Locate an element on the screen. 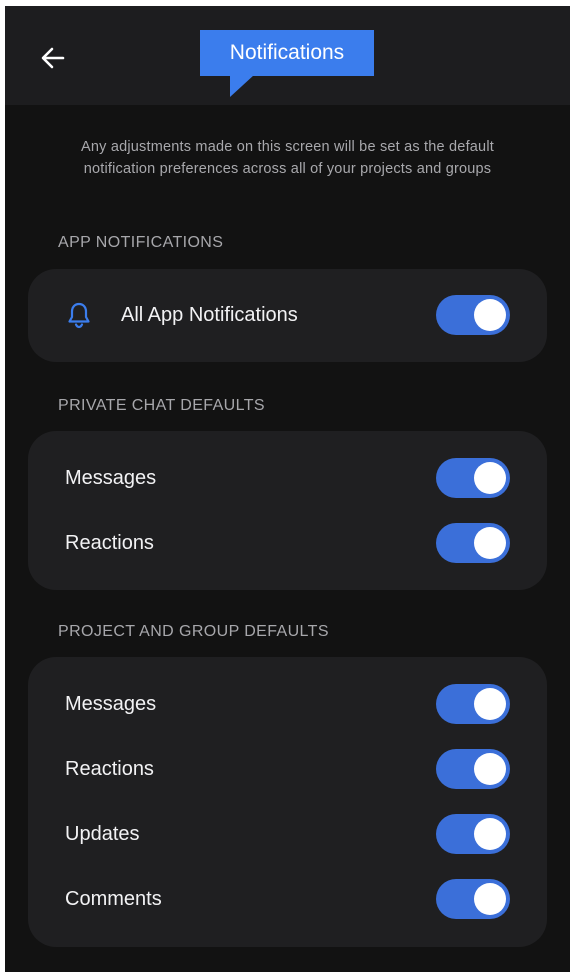 The image size is (576, 978). title-callout-tail is located at coordinates (242, 86).